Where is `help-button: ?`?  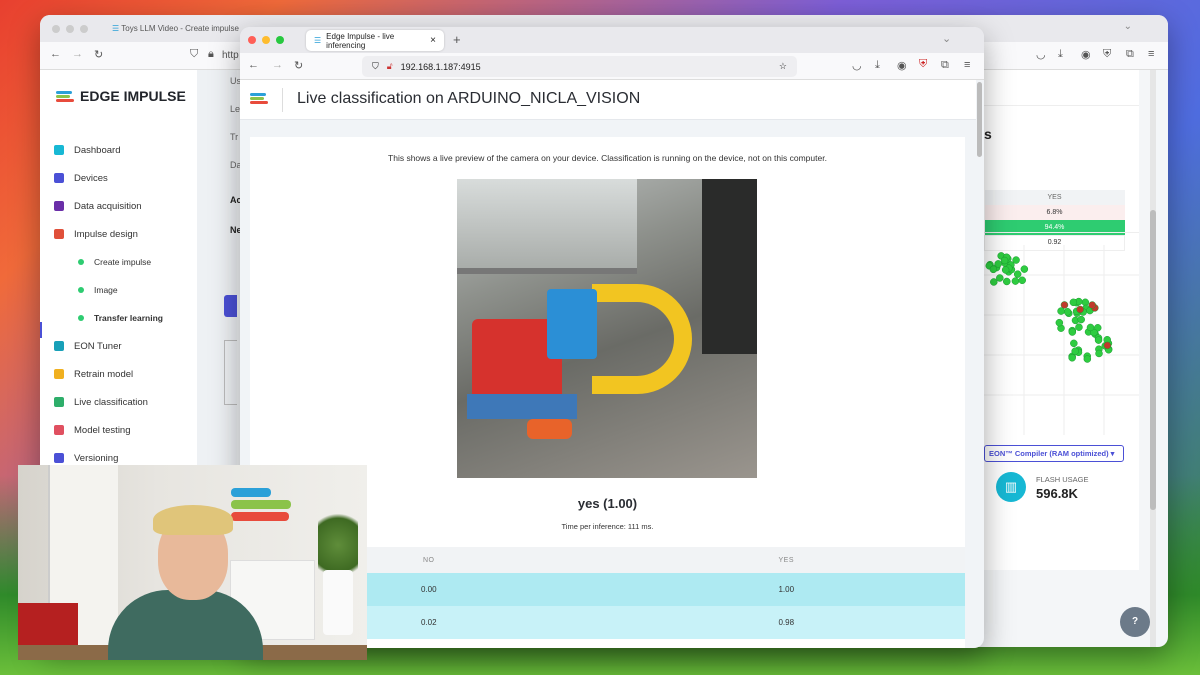 help-button: ? is located at coordinates (1135, 622).